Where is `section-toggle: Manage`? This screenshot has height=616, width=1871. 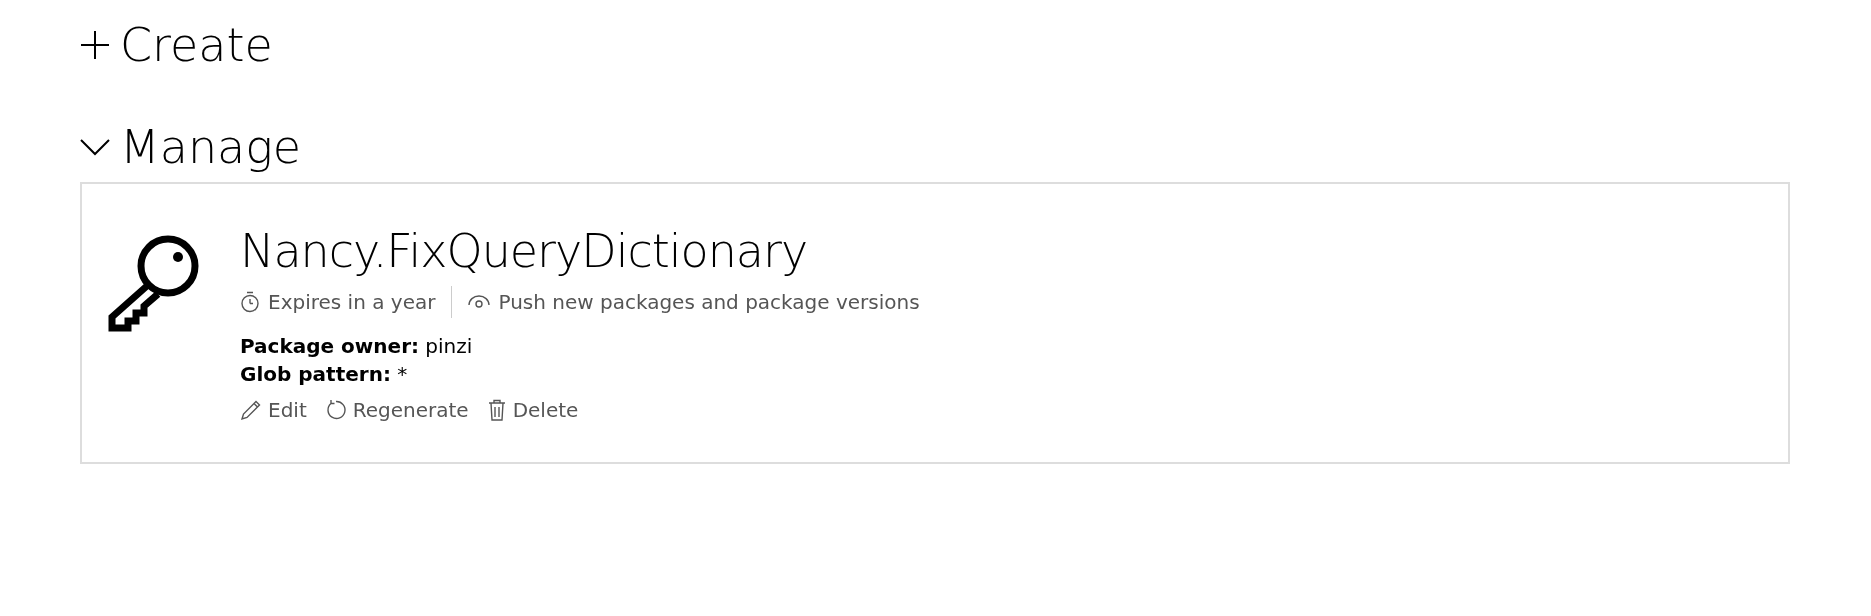
section-toggle: Manage is located at coordinates (191, 147).